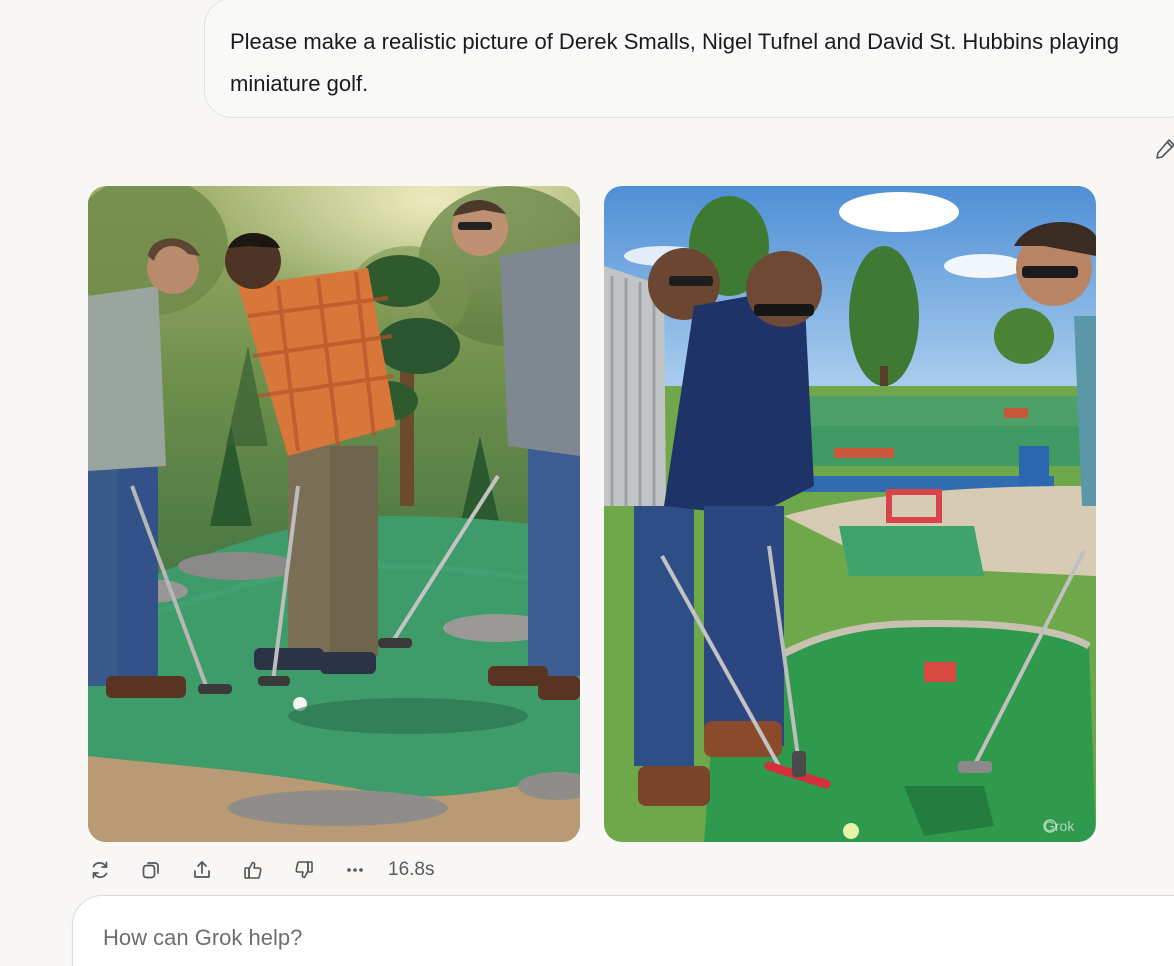  I want to click on more-icon, so click(355, 870).